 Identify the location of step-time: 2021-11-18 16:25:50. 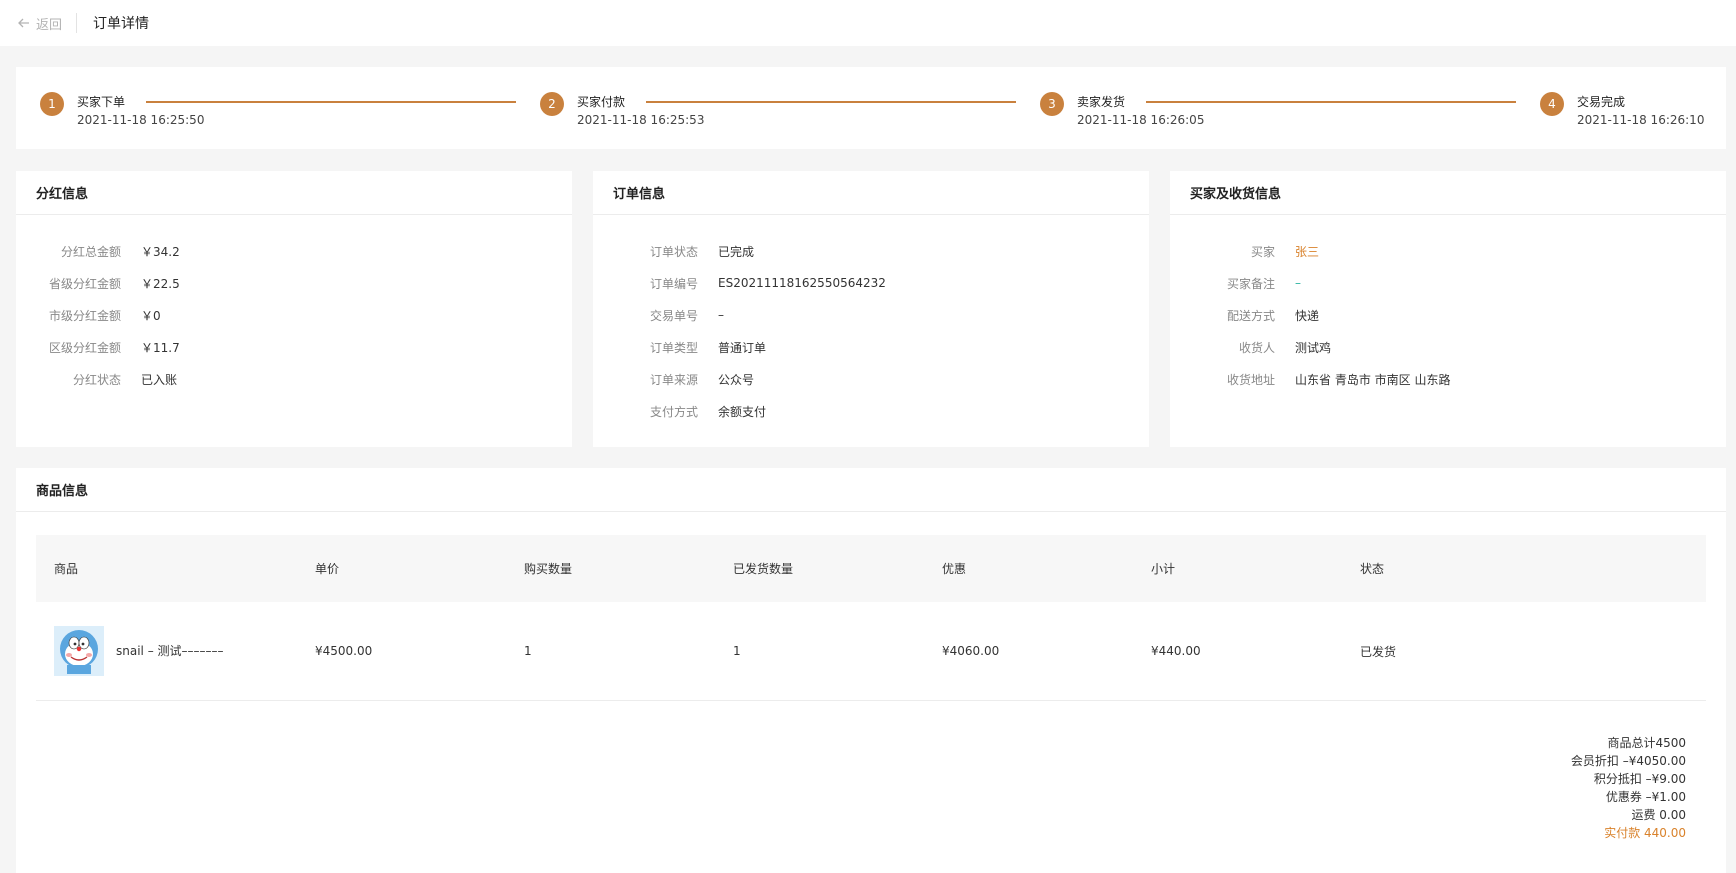
(141, 120).